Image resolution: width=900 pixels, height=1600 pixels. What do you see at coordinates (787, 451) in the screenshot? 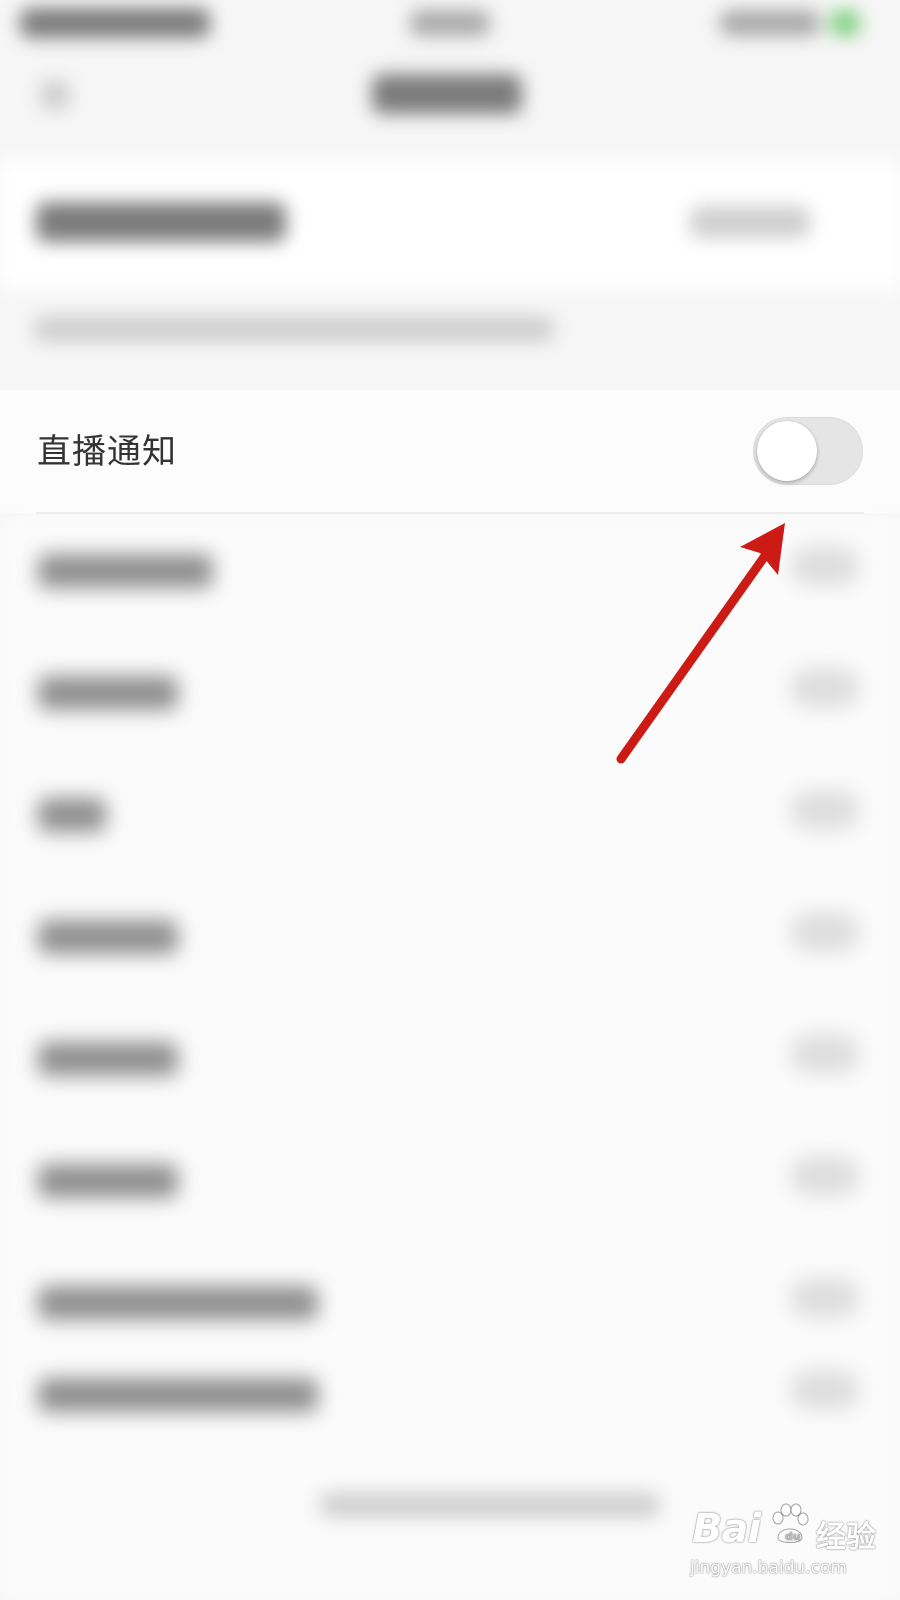
I see `toggle-knob` at bounding box center [787, 451].